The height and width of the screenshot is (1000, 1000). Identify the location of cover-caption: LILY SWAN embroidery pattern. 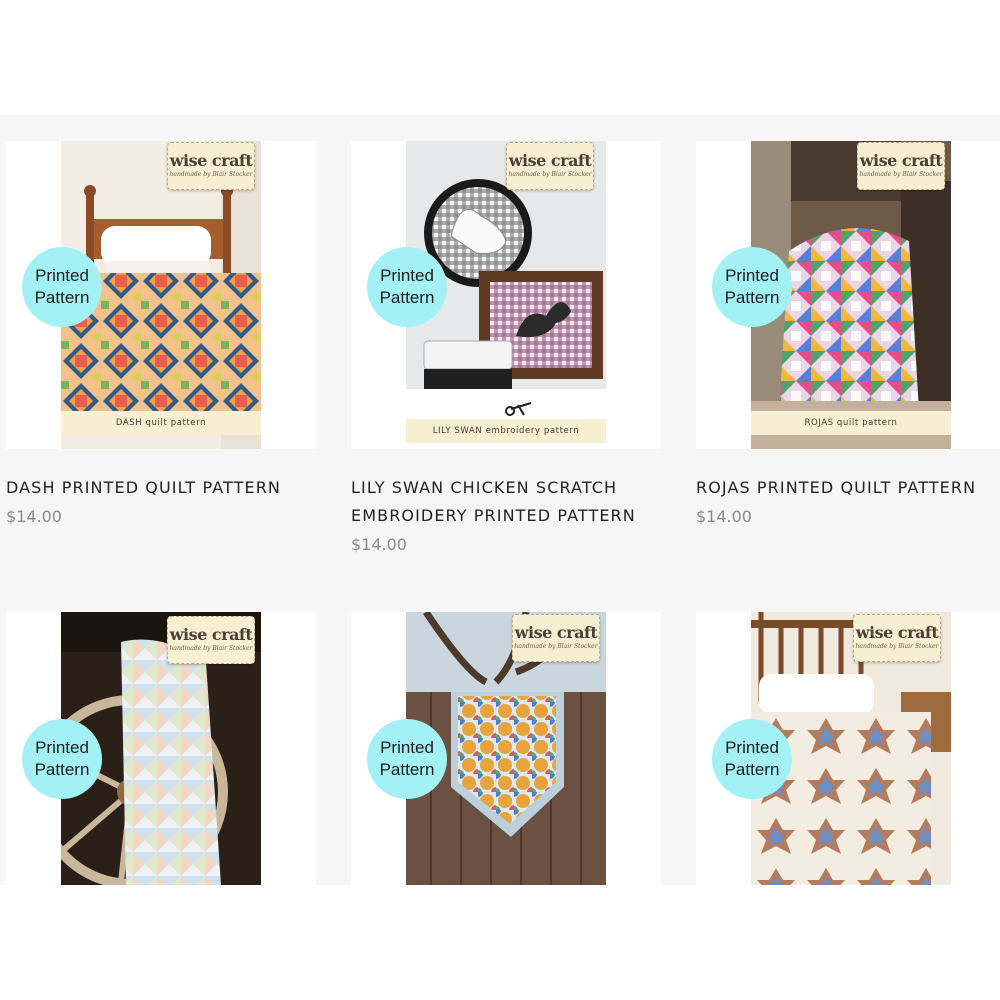
(506, 431).